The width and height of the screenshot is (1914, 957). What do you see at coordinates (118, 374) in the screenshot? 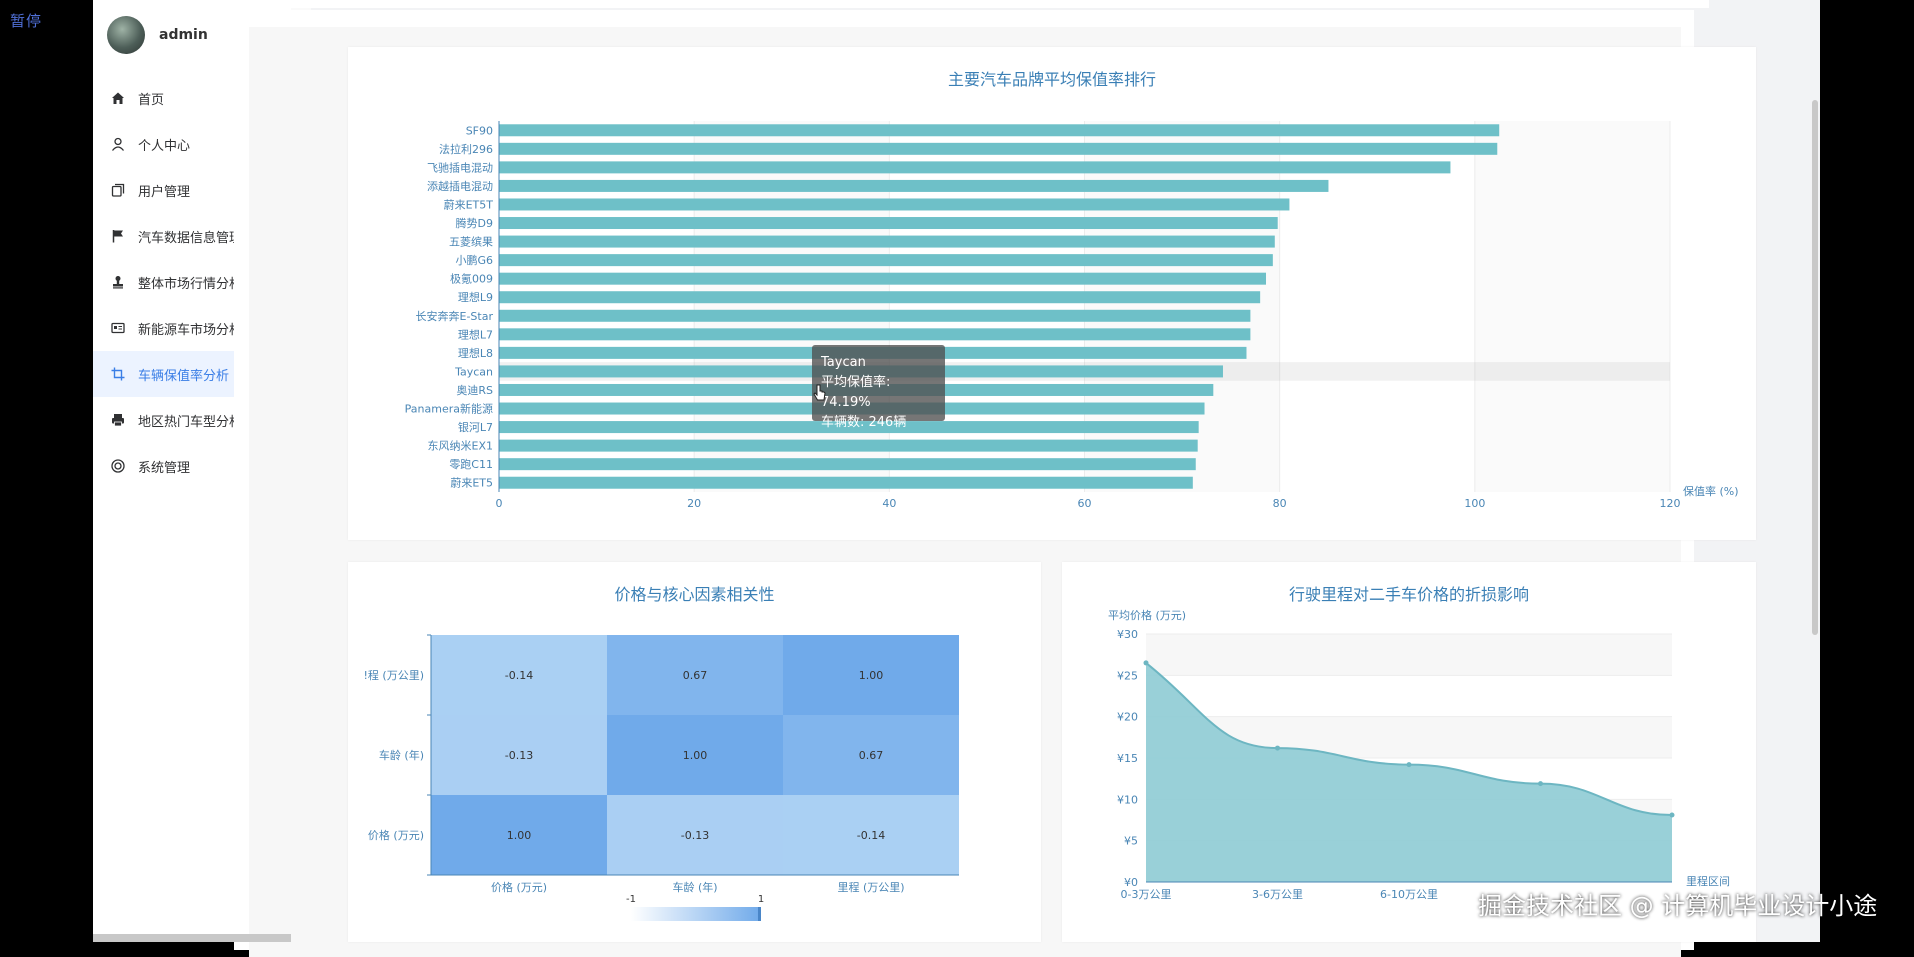
I see `crop-icon` at bounding box center [118, 374].